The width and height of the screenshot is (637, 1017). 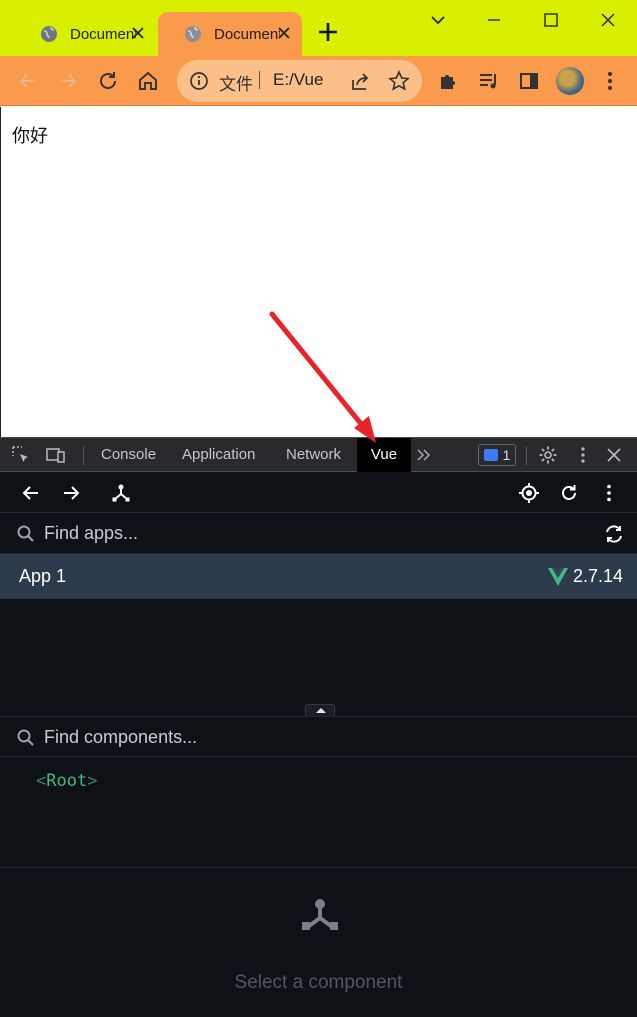 What do you see at coordinates (610, 81) in the screenshot?
I see `more-menu-icon` at bounding box center [610, 81].